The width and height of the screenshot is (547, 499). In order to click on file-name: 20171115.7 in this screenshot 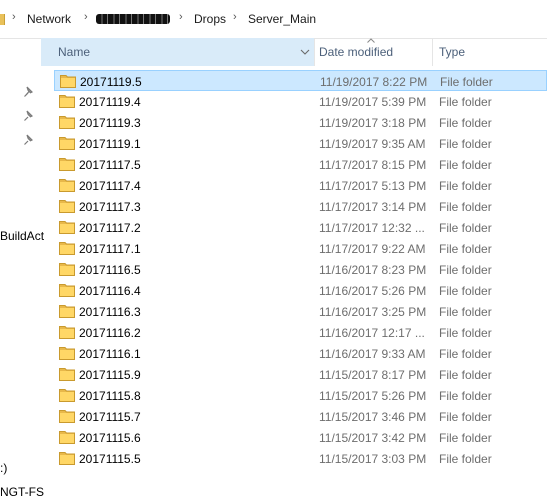, I will do `click(110, 417)`.